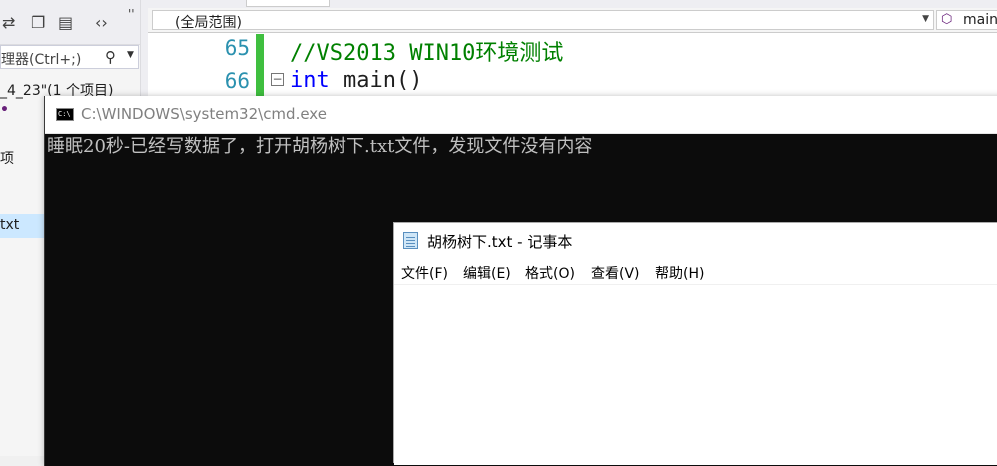 The width and height of the screenshot is (997, 466). Describe the element at coordinates (500, 242) in the screenshot. I see `notepad-title: 胡杨树下.txt - 记事本` at that location.